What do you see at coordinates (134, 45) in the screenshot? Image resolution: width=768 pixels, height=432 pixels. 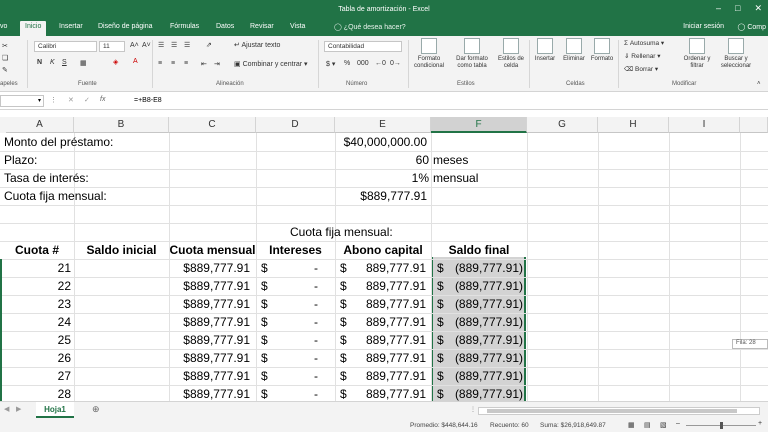 I see `grow-font-icon: A˄` at bounding box center [134, 45].